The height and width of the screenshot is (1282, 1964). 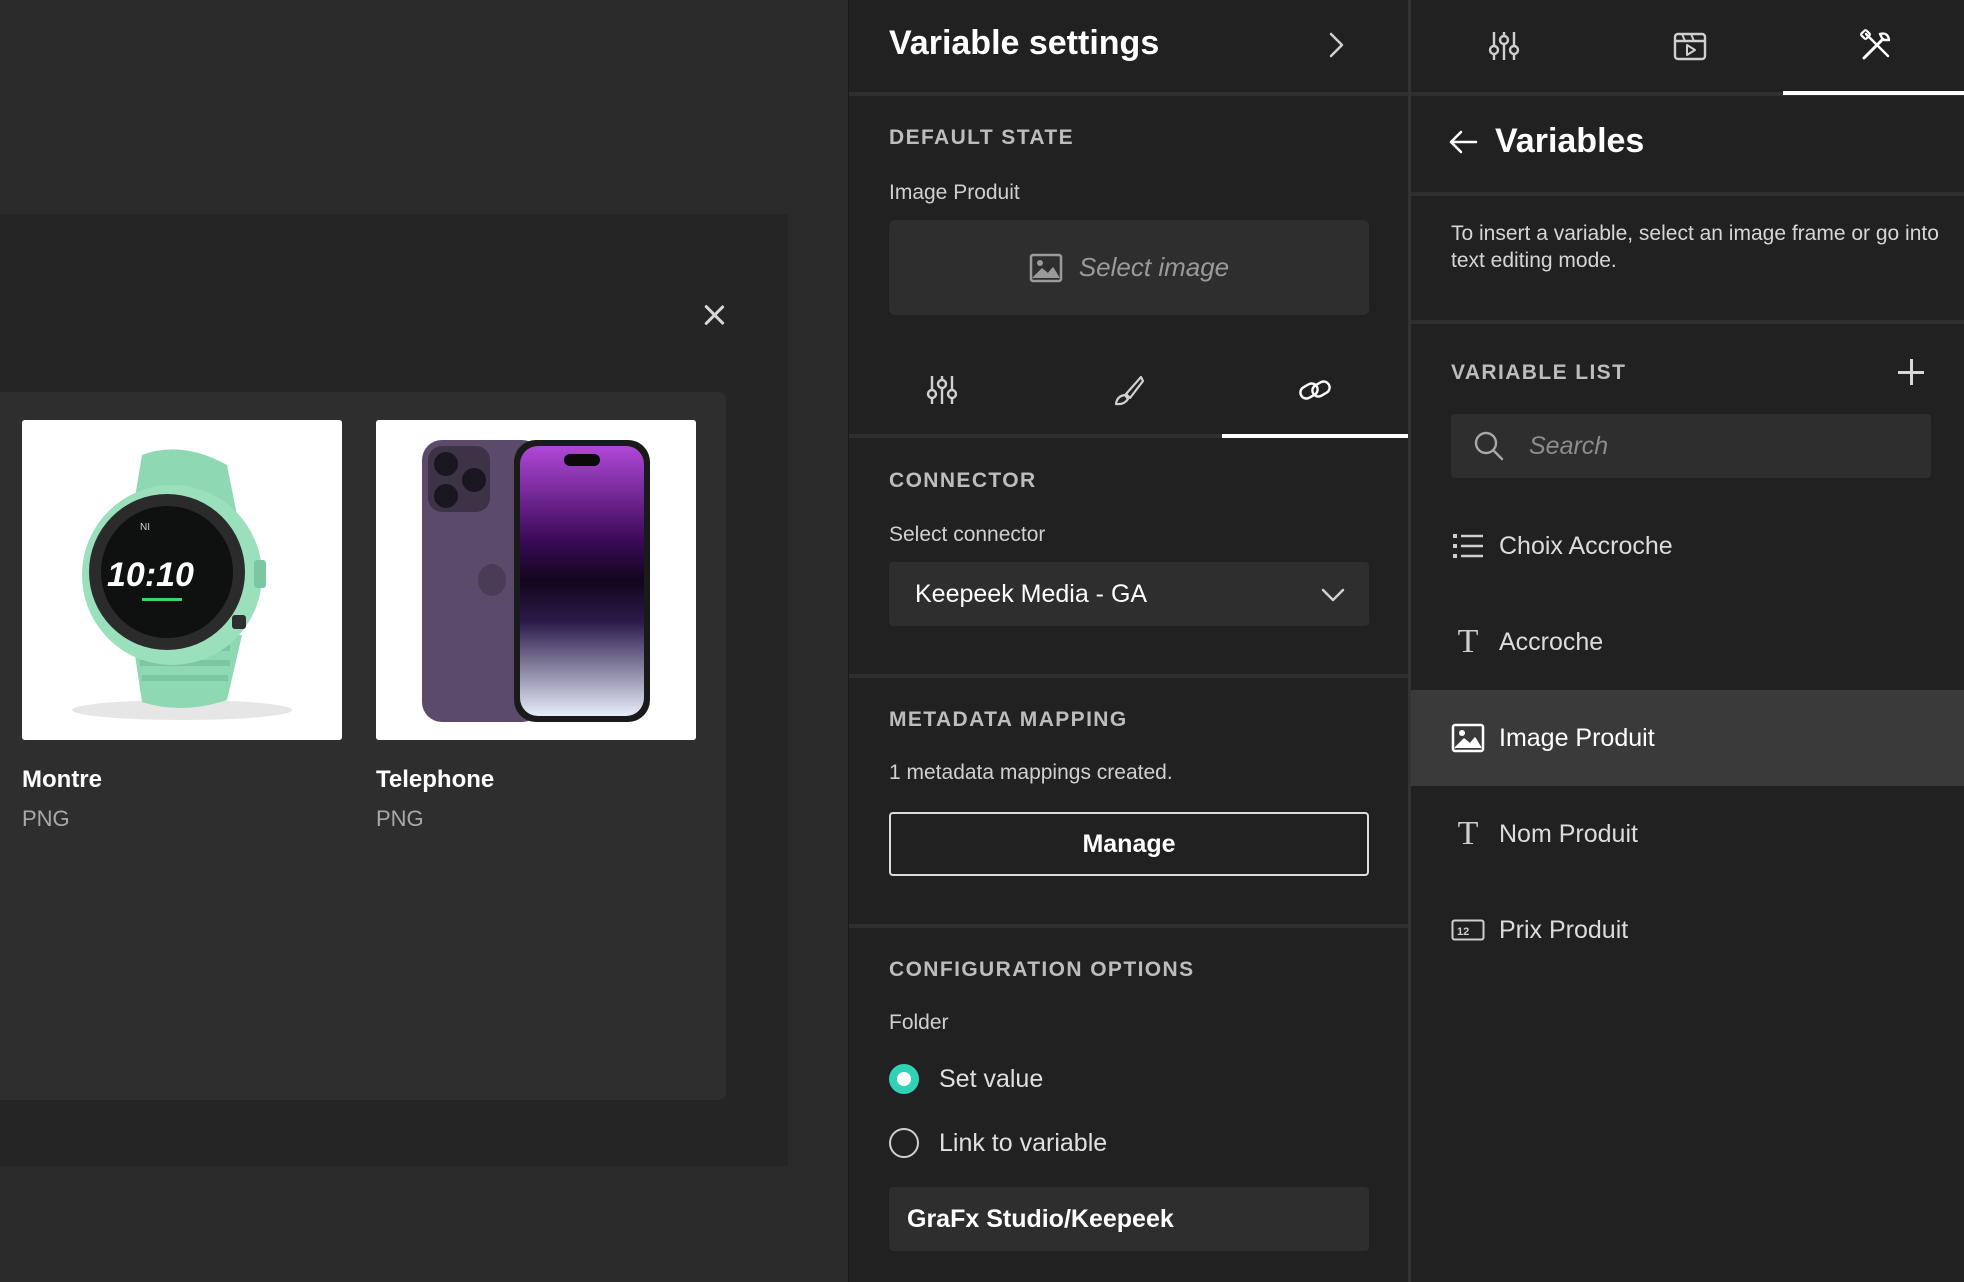 I want to click on variable-label: Choix Accroche, so click(x=1586, y=545).